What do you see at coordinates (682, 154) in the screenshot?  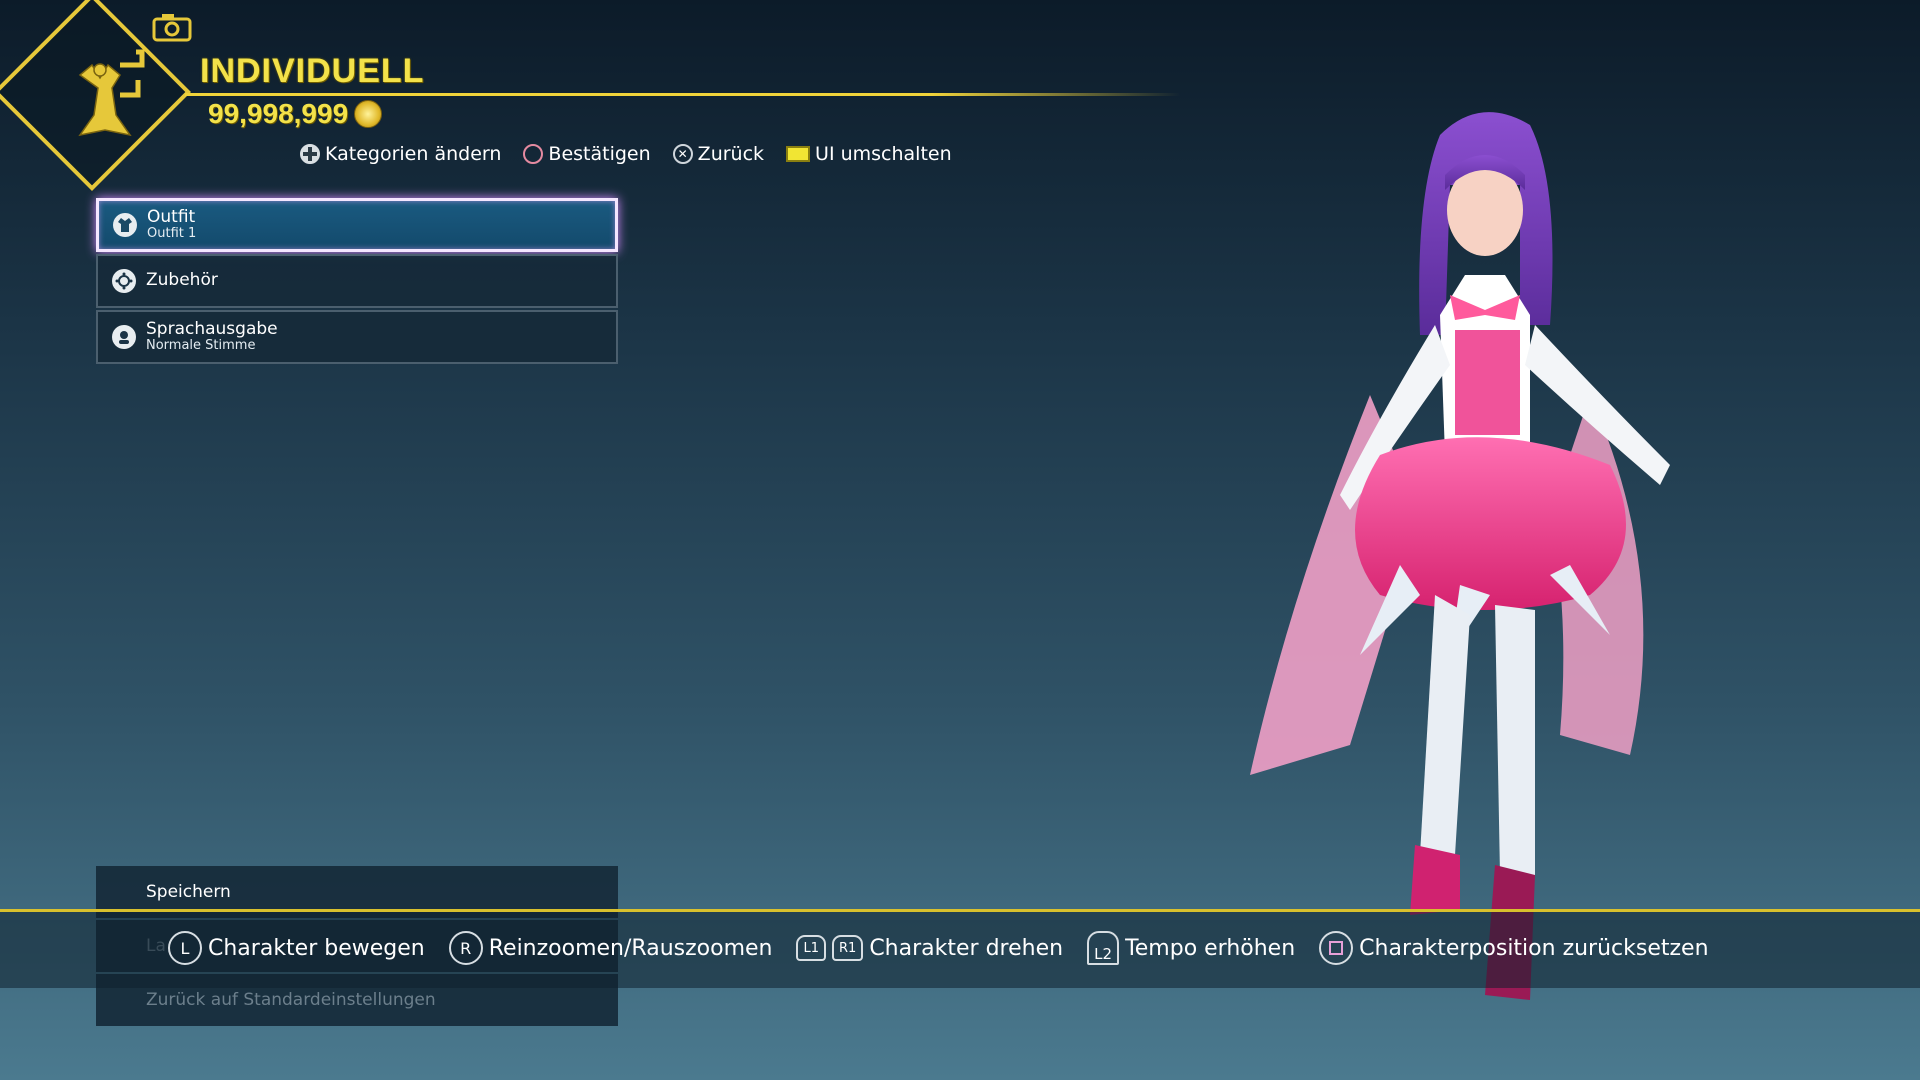 I see `cross-button-icon: ✕` at bounding box center [682, 154].